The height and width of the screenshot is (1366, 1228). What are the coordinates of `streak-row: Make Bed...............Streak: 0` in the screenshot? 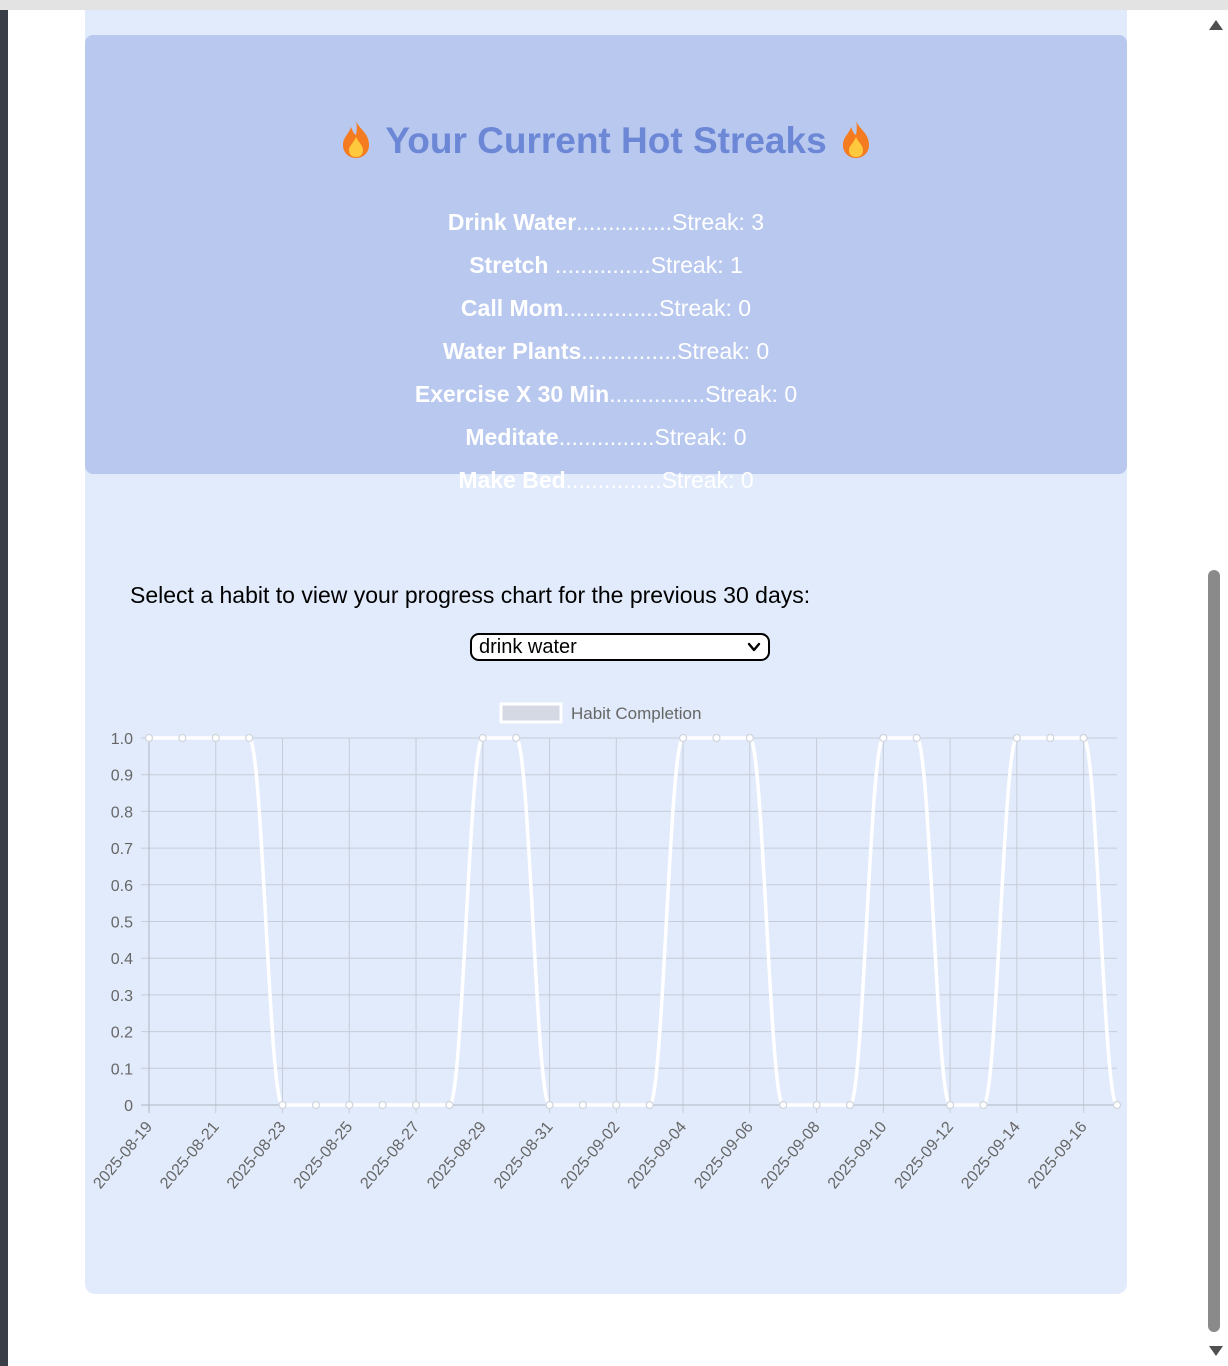 It's located at (606, 484).